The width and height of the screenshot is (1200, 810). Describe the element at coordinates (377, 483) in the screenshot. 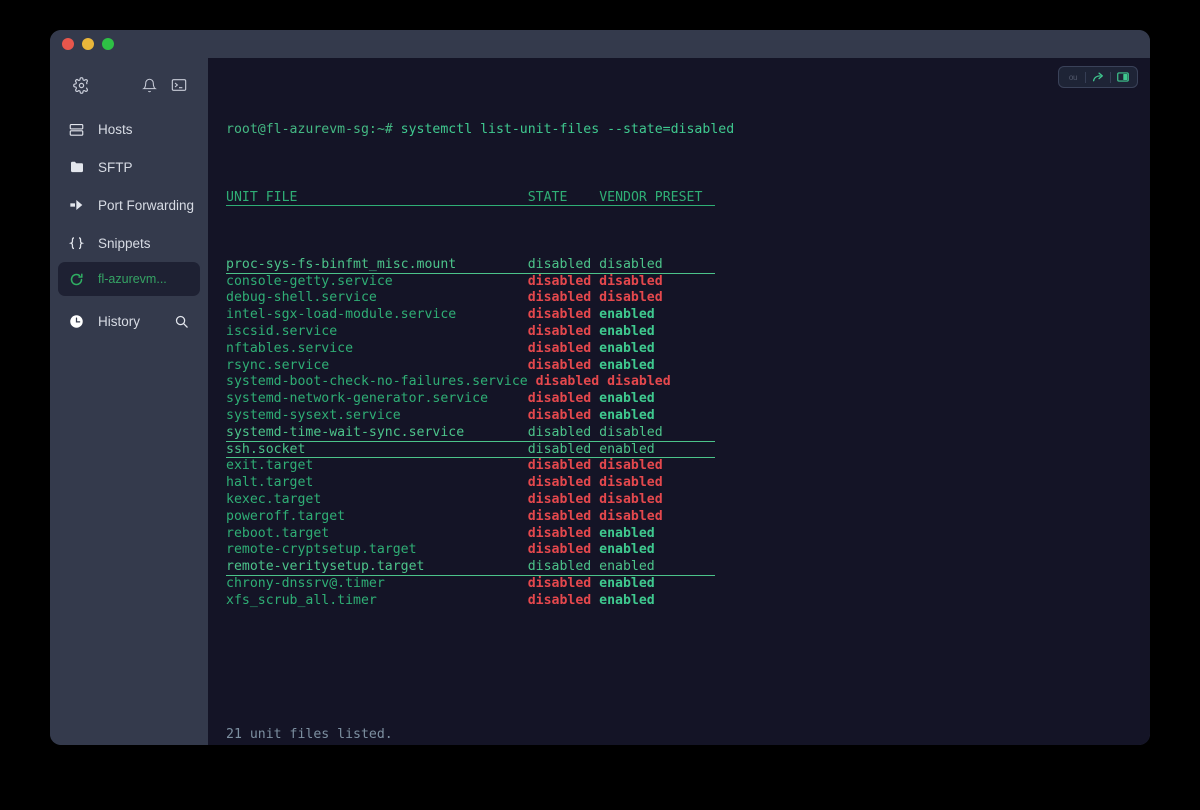

I see `unit-file-name: halt.target` at that location.